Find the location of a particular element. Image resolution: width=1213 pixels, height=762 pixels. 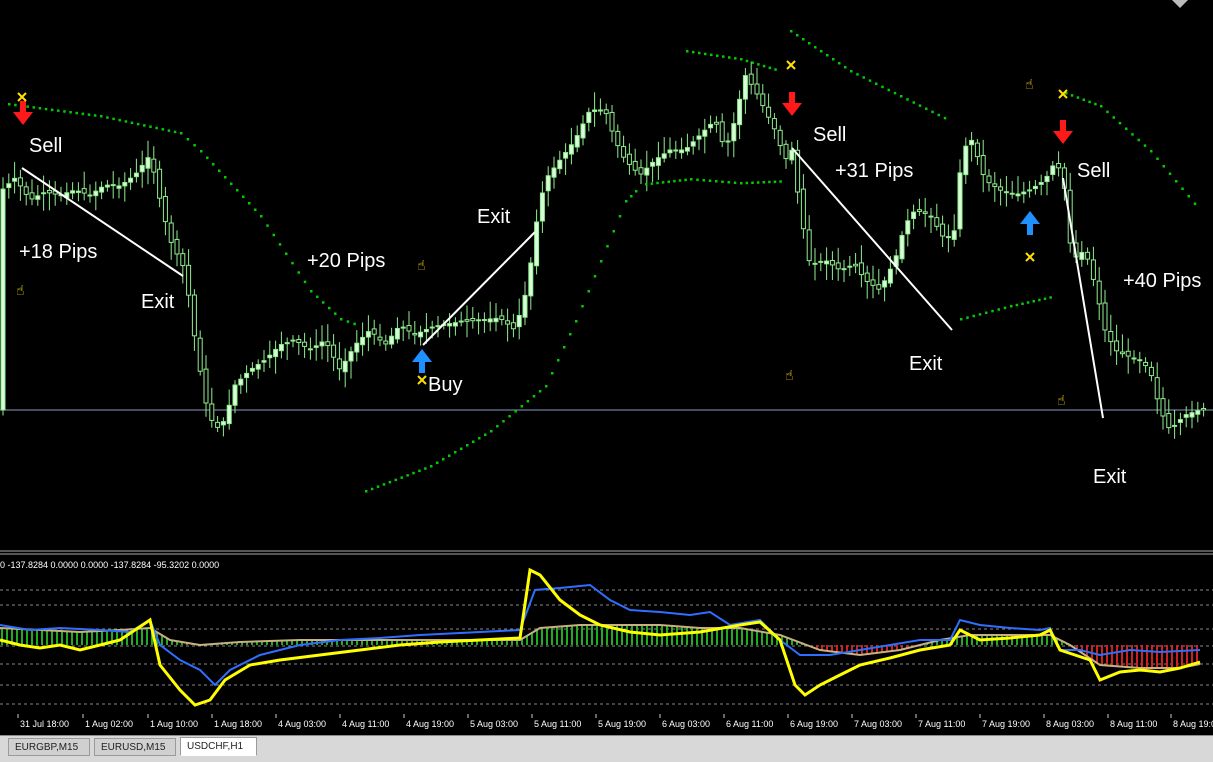

time-tick-label: 8 Aug 03:00 is located at coordinates (1070, 724).